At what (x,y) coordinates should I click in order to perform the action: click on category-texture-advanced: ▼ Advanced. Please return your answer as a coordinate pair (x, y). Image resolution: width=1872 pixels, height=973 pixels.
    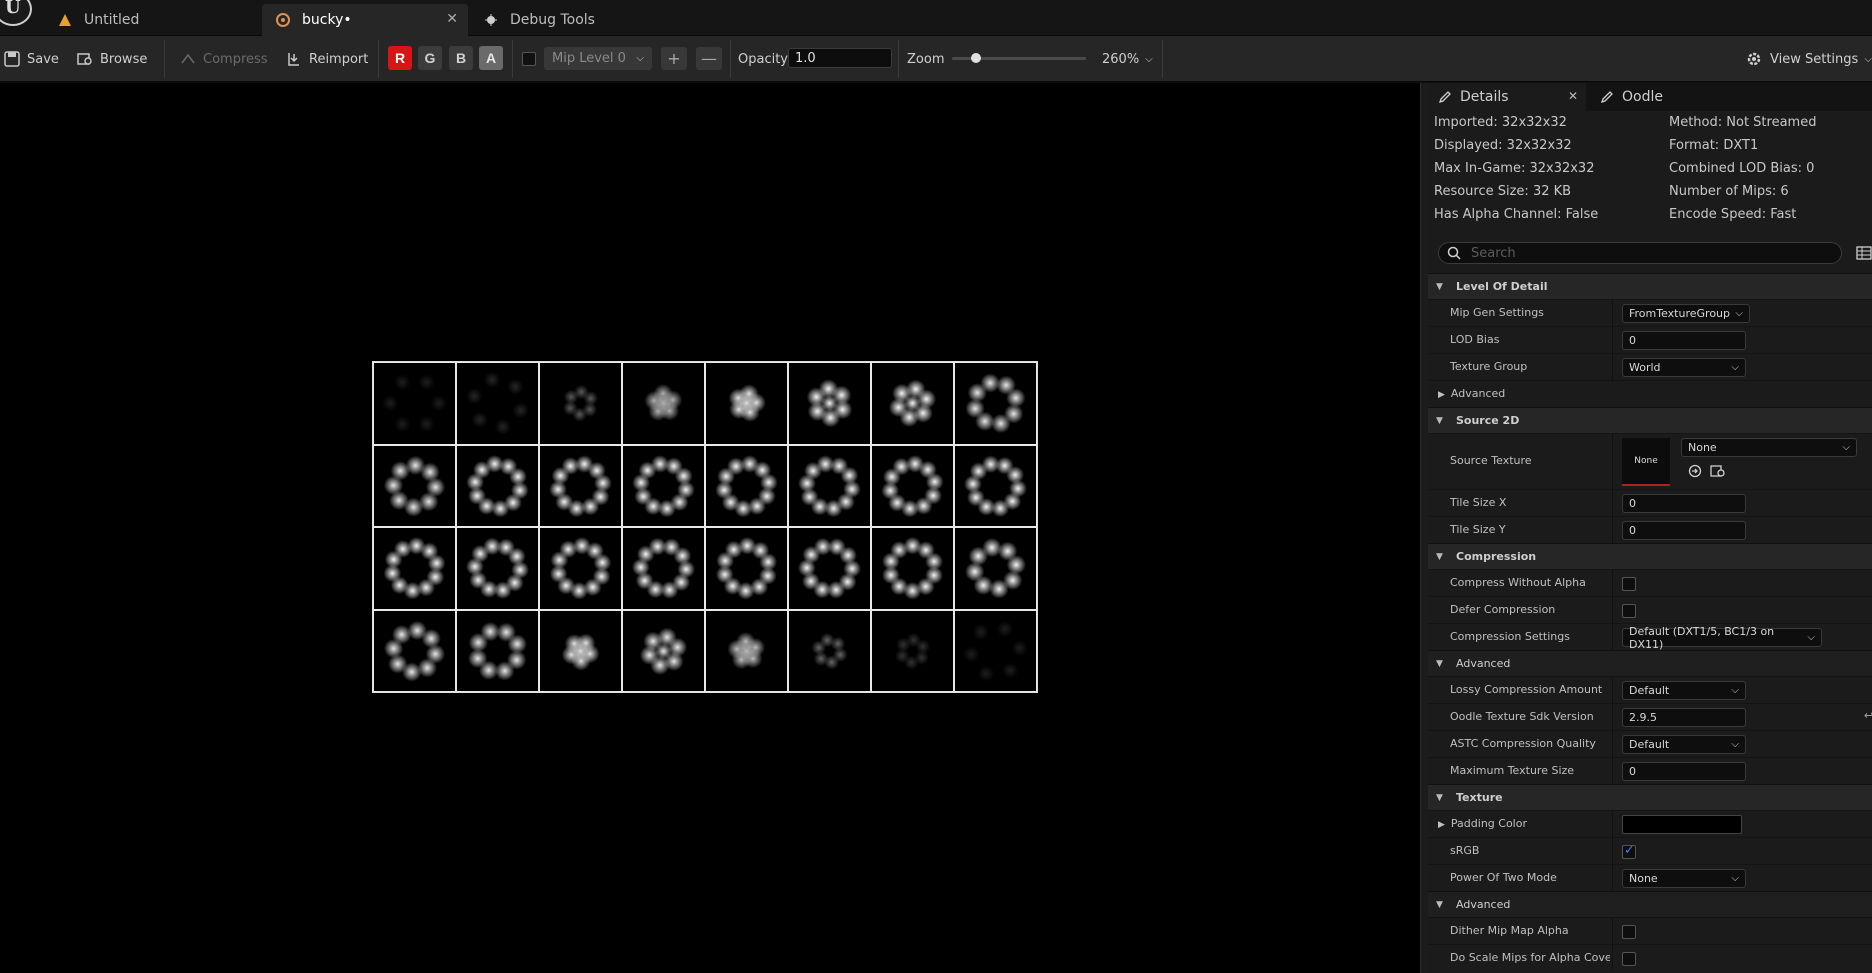
    Looking at the image, I should click on (1650, 904).